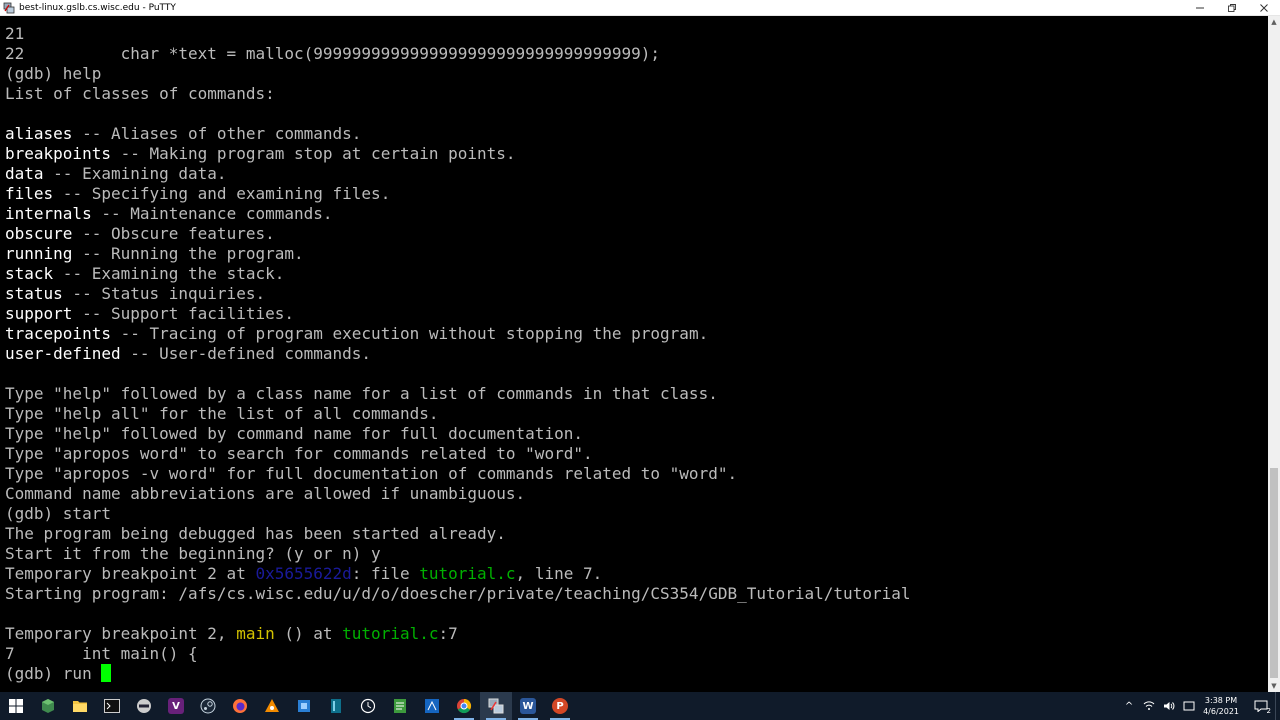  What do you see at coordinates (1129, 706) in the screenshot?
I see `chevron-up-icon: ^` at bounding box center [1129, 706].